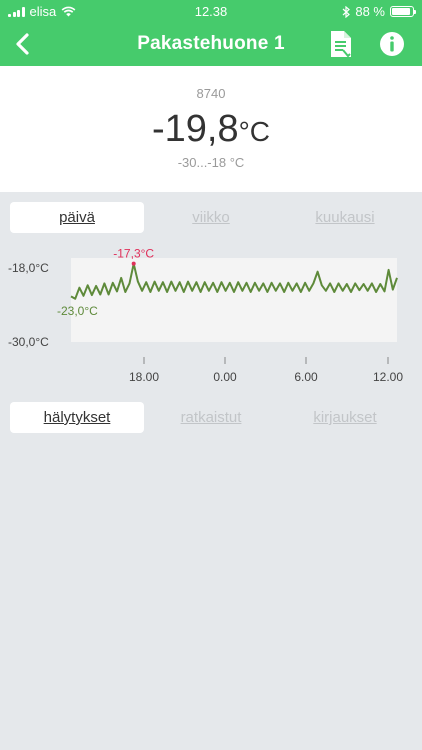  I want to click on status-bar: elisa 12.38 88 %, so click(211, 11).